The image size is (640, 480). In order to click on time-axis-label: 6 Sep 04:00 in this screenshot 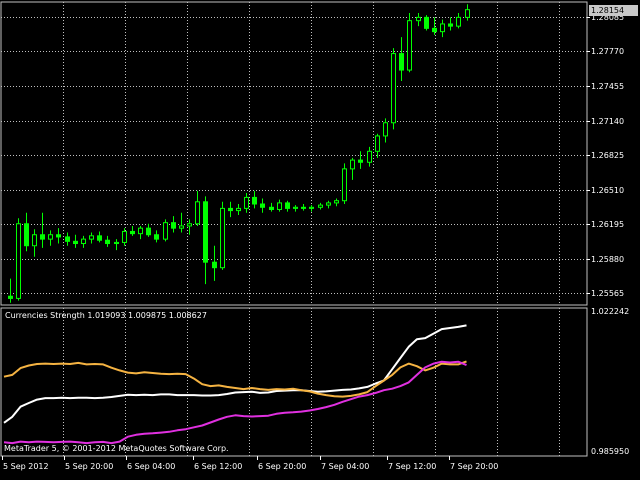, I will do `click(151, 466)`.